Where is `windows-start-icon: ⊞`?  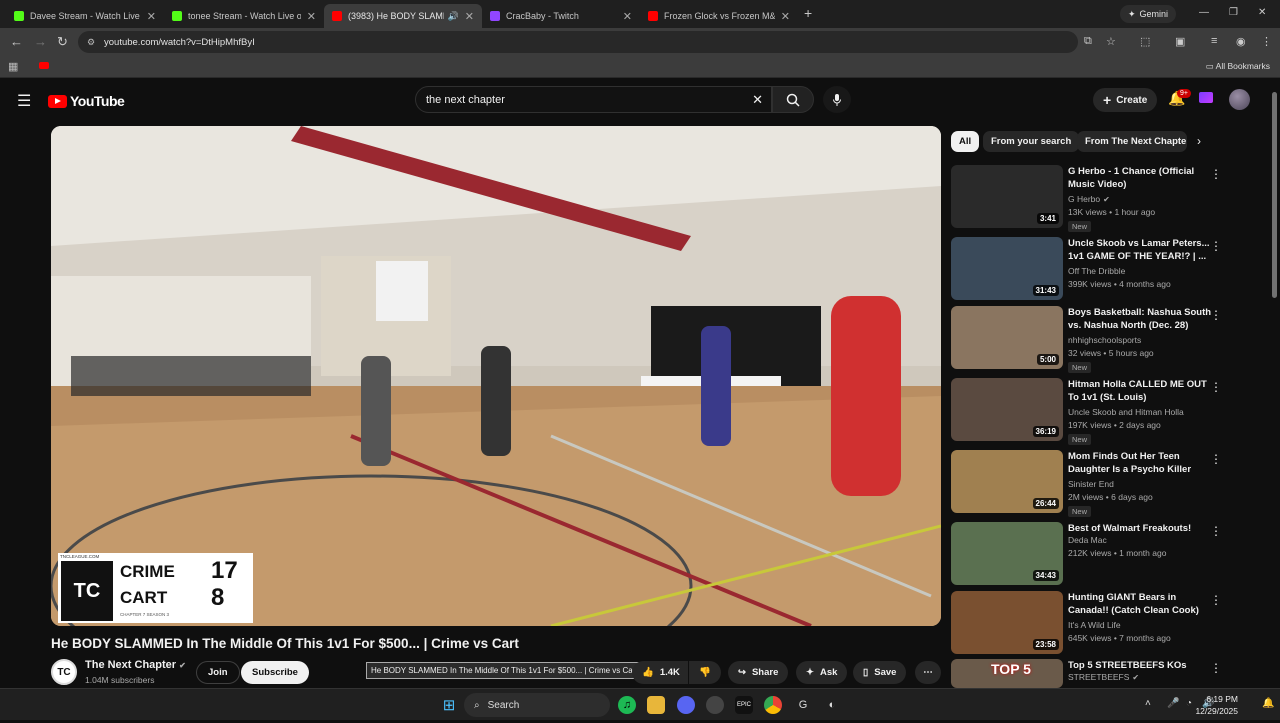 windows-start-icon: ⊞ is located at coordinates (449, 705).